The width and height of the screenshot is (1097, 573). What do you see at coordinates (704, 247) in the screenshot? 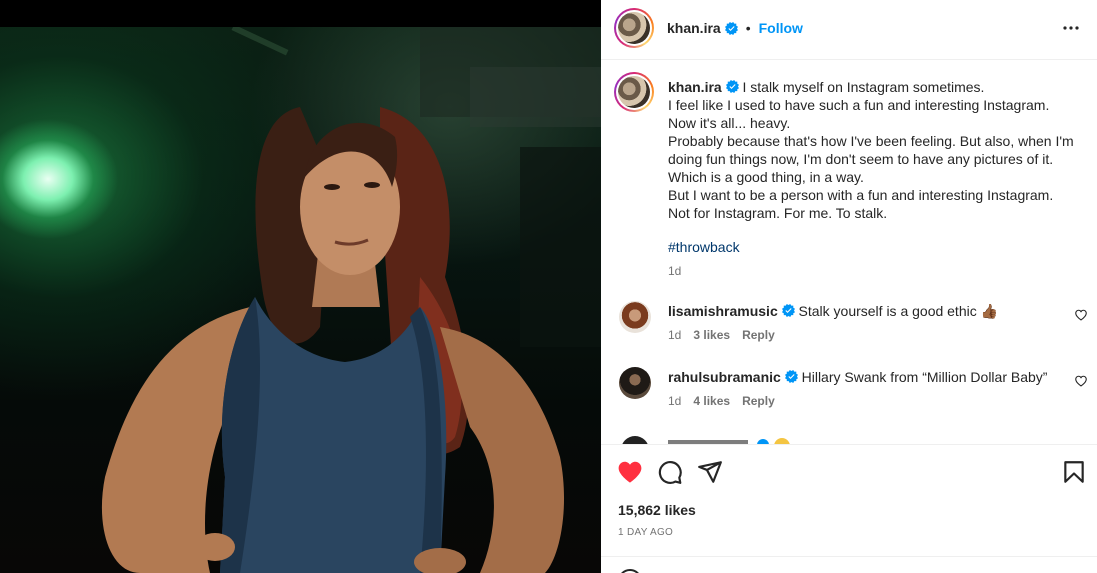
I see `hashtag-link: #throwback` at bounding box center [704, 247].